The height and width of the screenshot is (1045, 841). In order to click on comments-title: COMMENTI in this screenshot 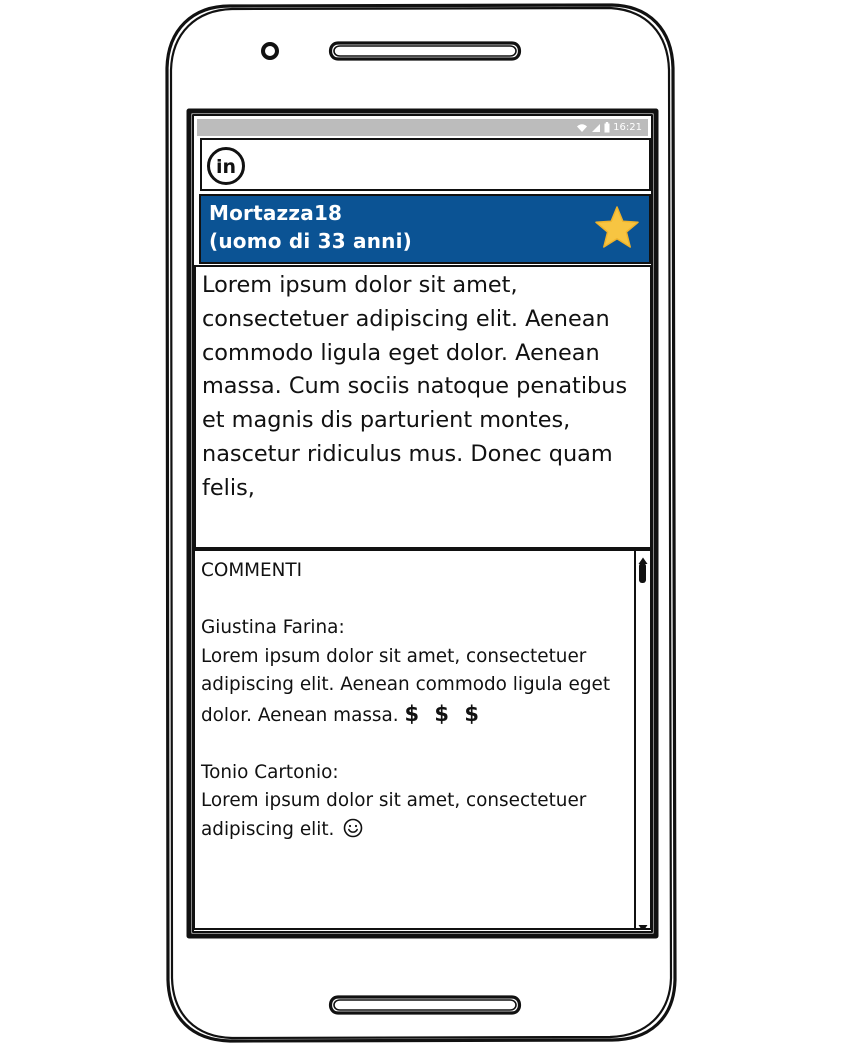, I will do `click(252, 570)`.